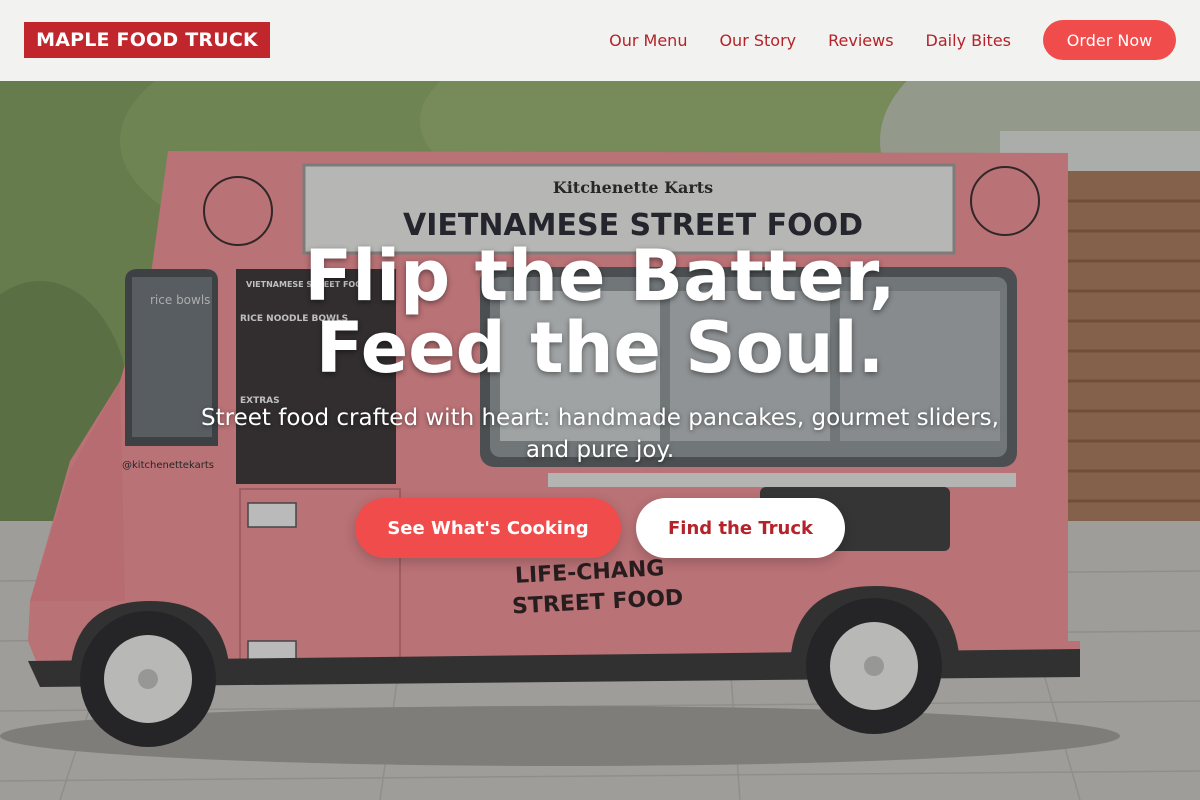 The image size is (1200, 800). What do you see at coordinates (600, 348) in the screenshot?
I see `hero-title-line-2: Feed the Soul.` at bounding box center [600, 348].